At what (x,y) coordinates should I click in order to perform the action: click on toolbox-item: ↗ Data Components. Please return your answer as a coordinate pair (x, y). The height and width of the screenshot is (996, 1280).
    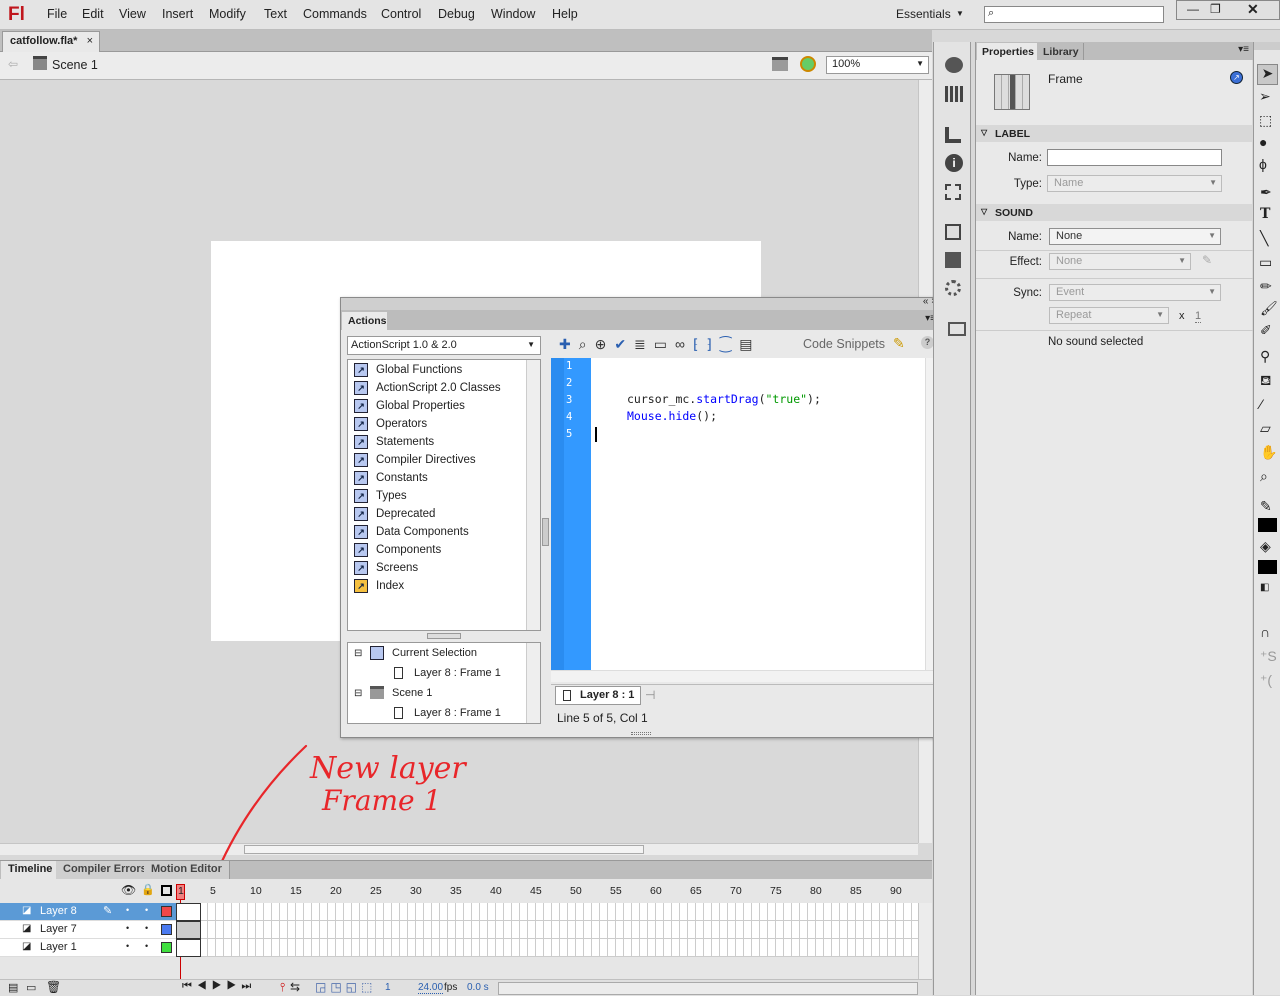
    Looking at the image, I should click on (444, 532).